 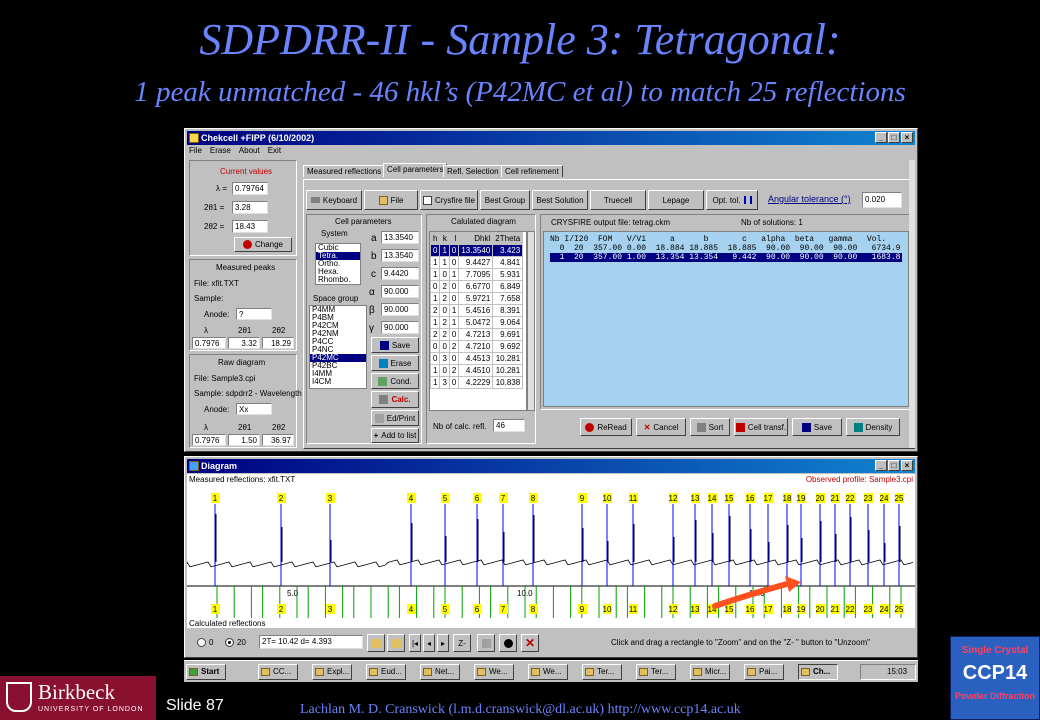 What do you see at coordinates (395, 345) in the screenshot?
I see `save-cell-button: Save` at bounding box center [395, 345].